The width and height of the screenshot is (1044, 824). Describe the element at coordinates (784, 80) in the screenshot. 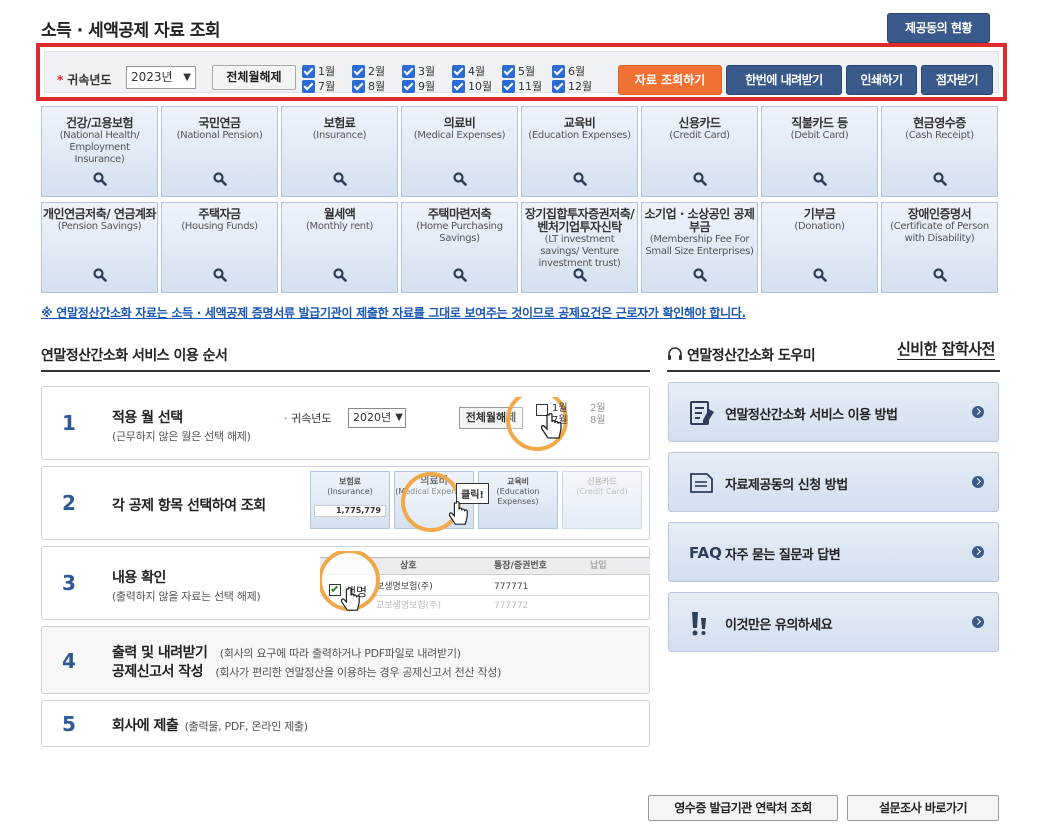

I see `download-all-button: 한번에 내려받기` at that location.